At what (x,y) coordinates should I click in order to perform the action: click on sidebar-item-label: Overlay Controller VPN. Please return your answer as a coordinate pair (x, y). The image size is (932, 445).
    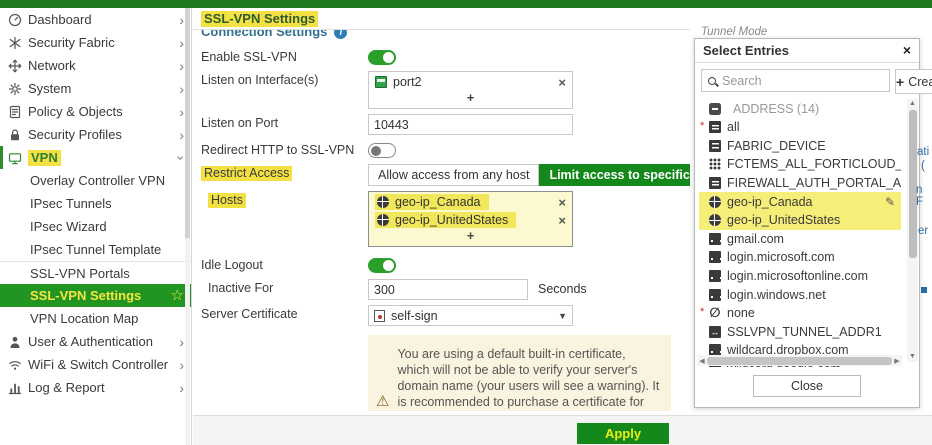
    Looking at the image, I should click on (98, 180).